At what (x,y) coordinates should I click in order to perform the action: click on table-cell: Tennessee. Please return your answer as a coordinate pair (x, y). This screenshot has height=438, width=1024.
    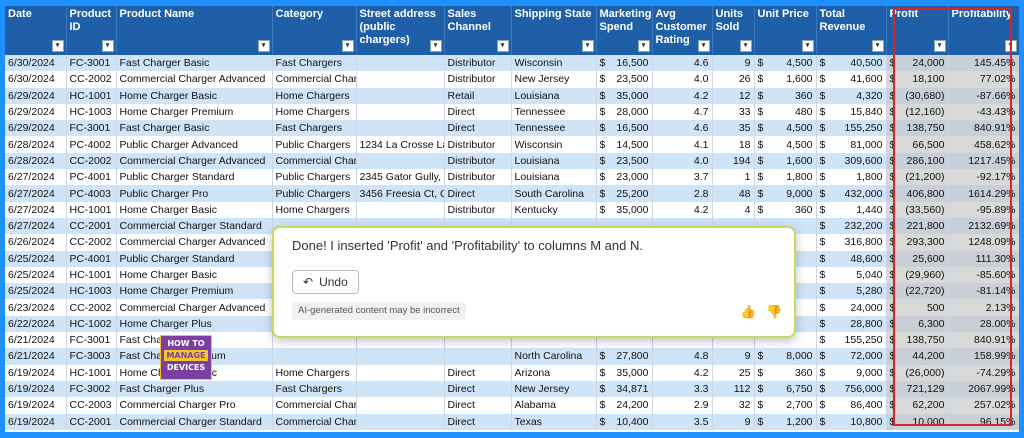
    Looking at the image, I should click on (554, 128).